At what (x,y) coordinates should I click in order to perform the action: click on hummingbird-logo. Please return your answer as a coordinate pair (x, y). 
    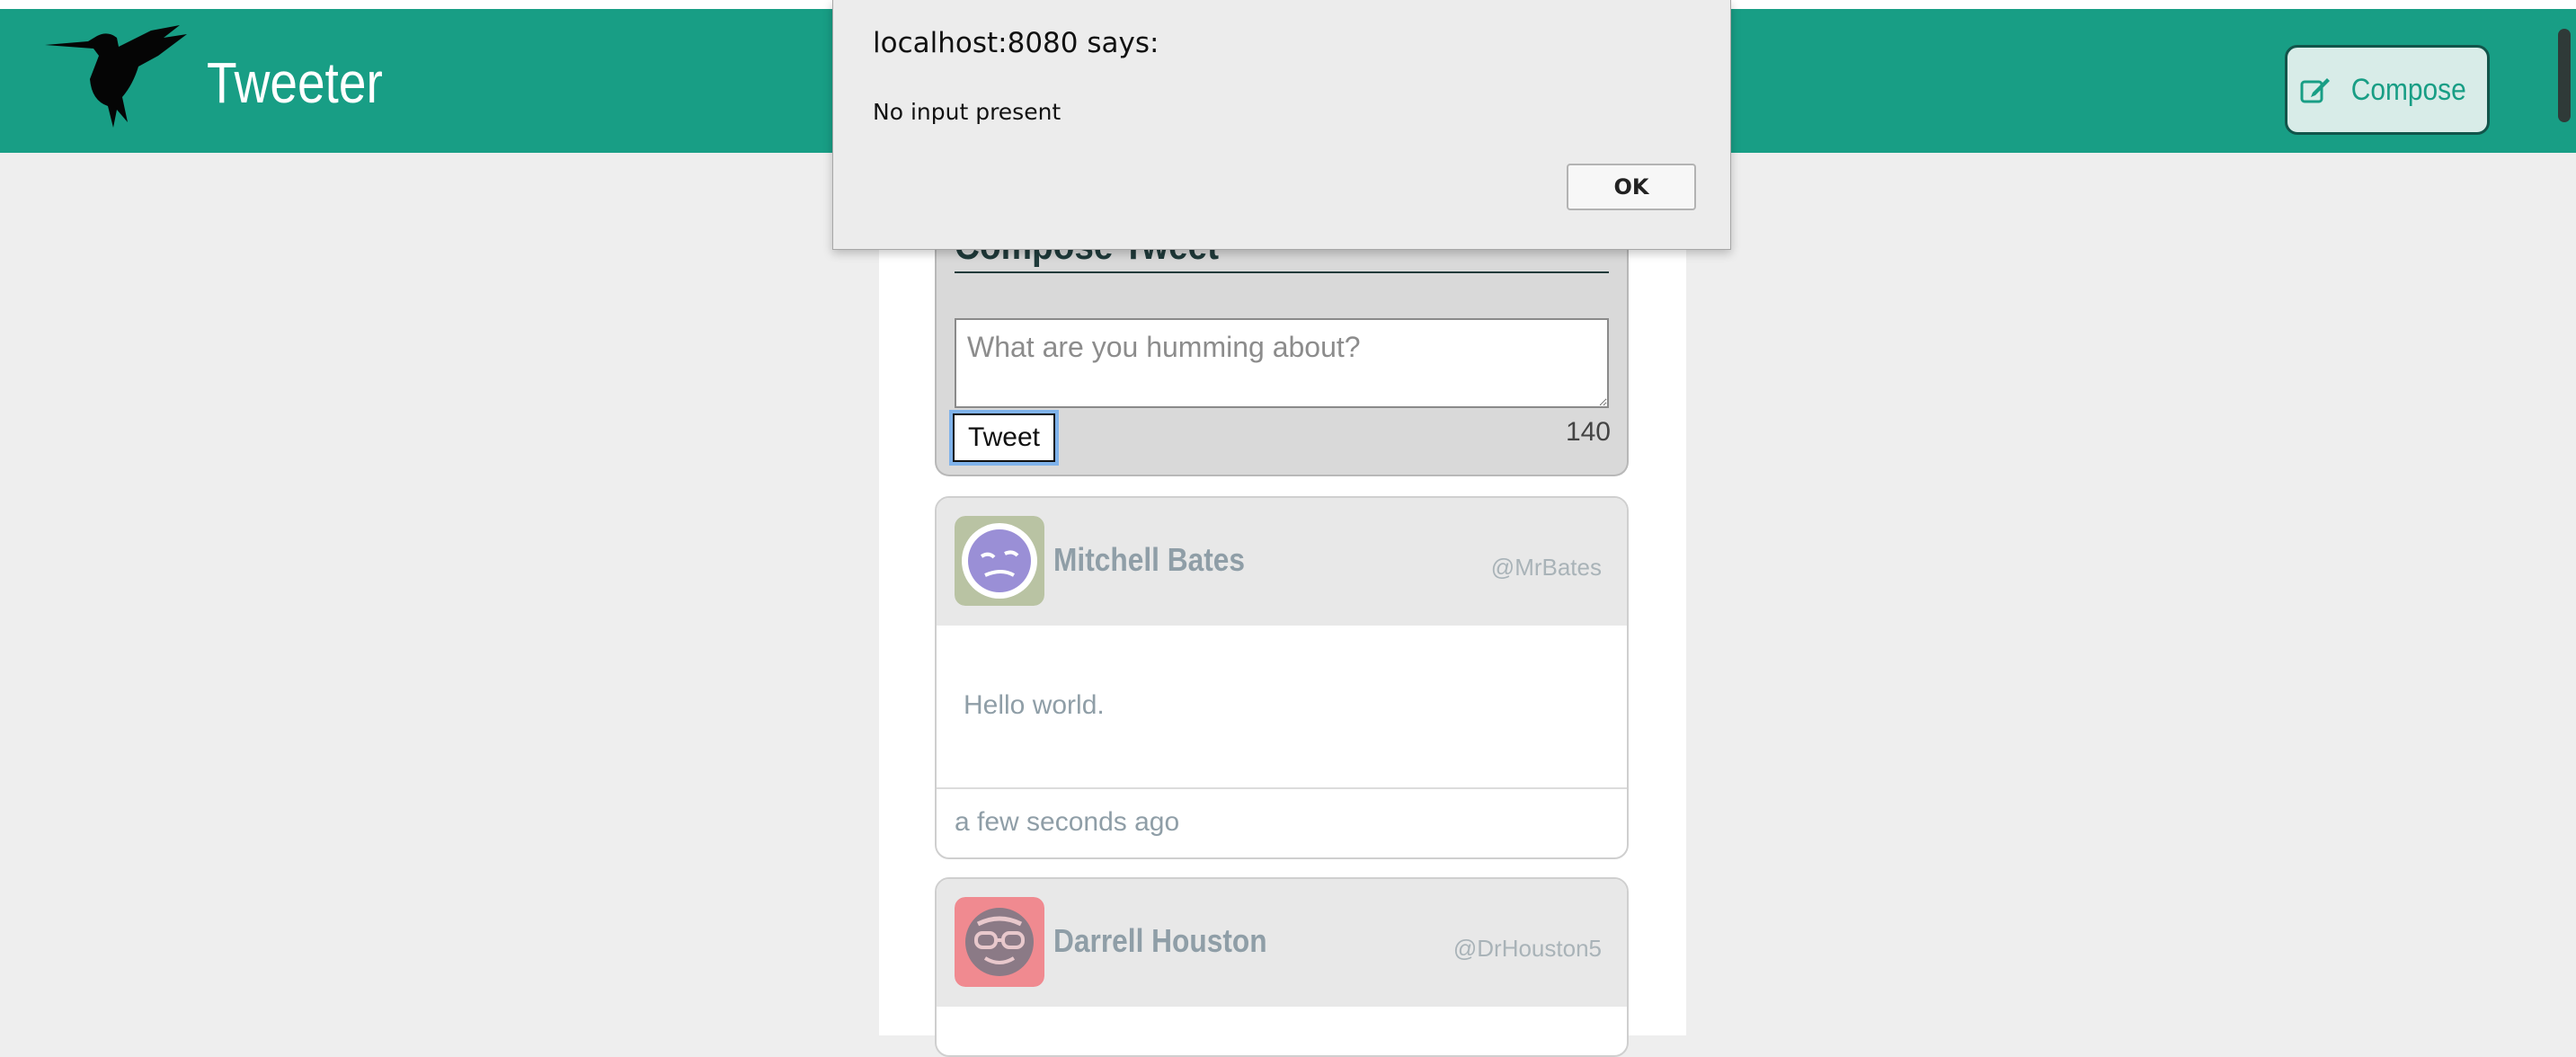
    Looking at the image, I should click on (116, 76).